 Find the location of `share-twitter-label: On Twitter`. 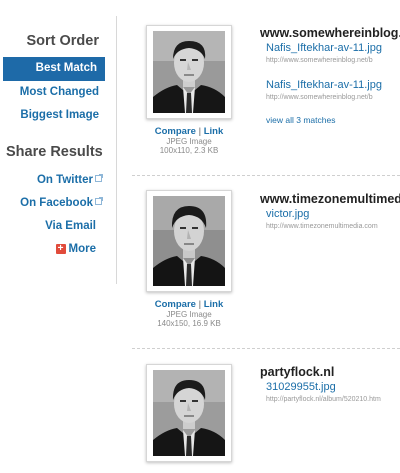

share-twitter-label: On Twitter is located at coordinates (64, 180).